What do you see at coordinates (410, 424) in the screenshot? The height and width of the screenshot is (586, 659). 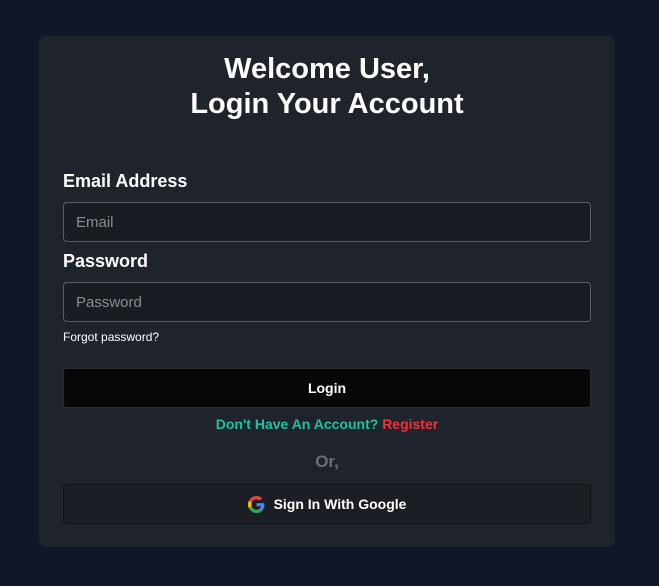 I see `register-link: Register` at bounding box center [410, 424].